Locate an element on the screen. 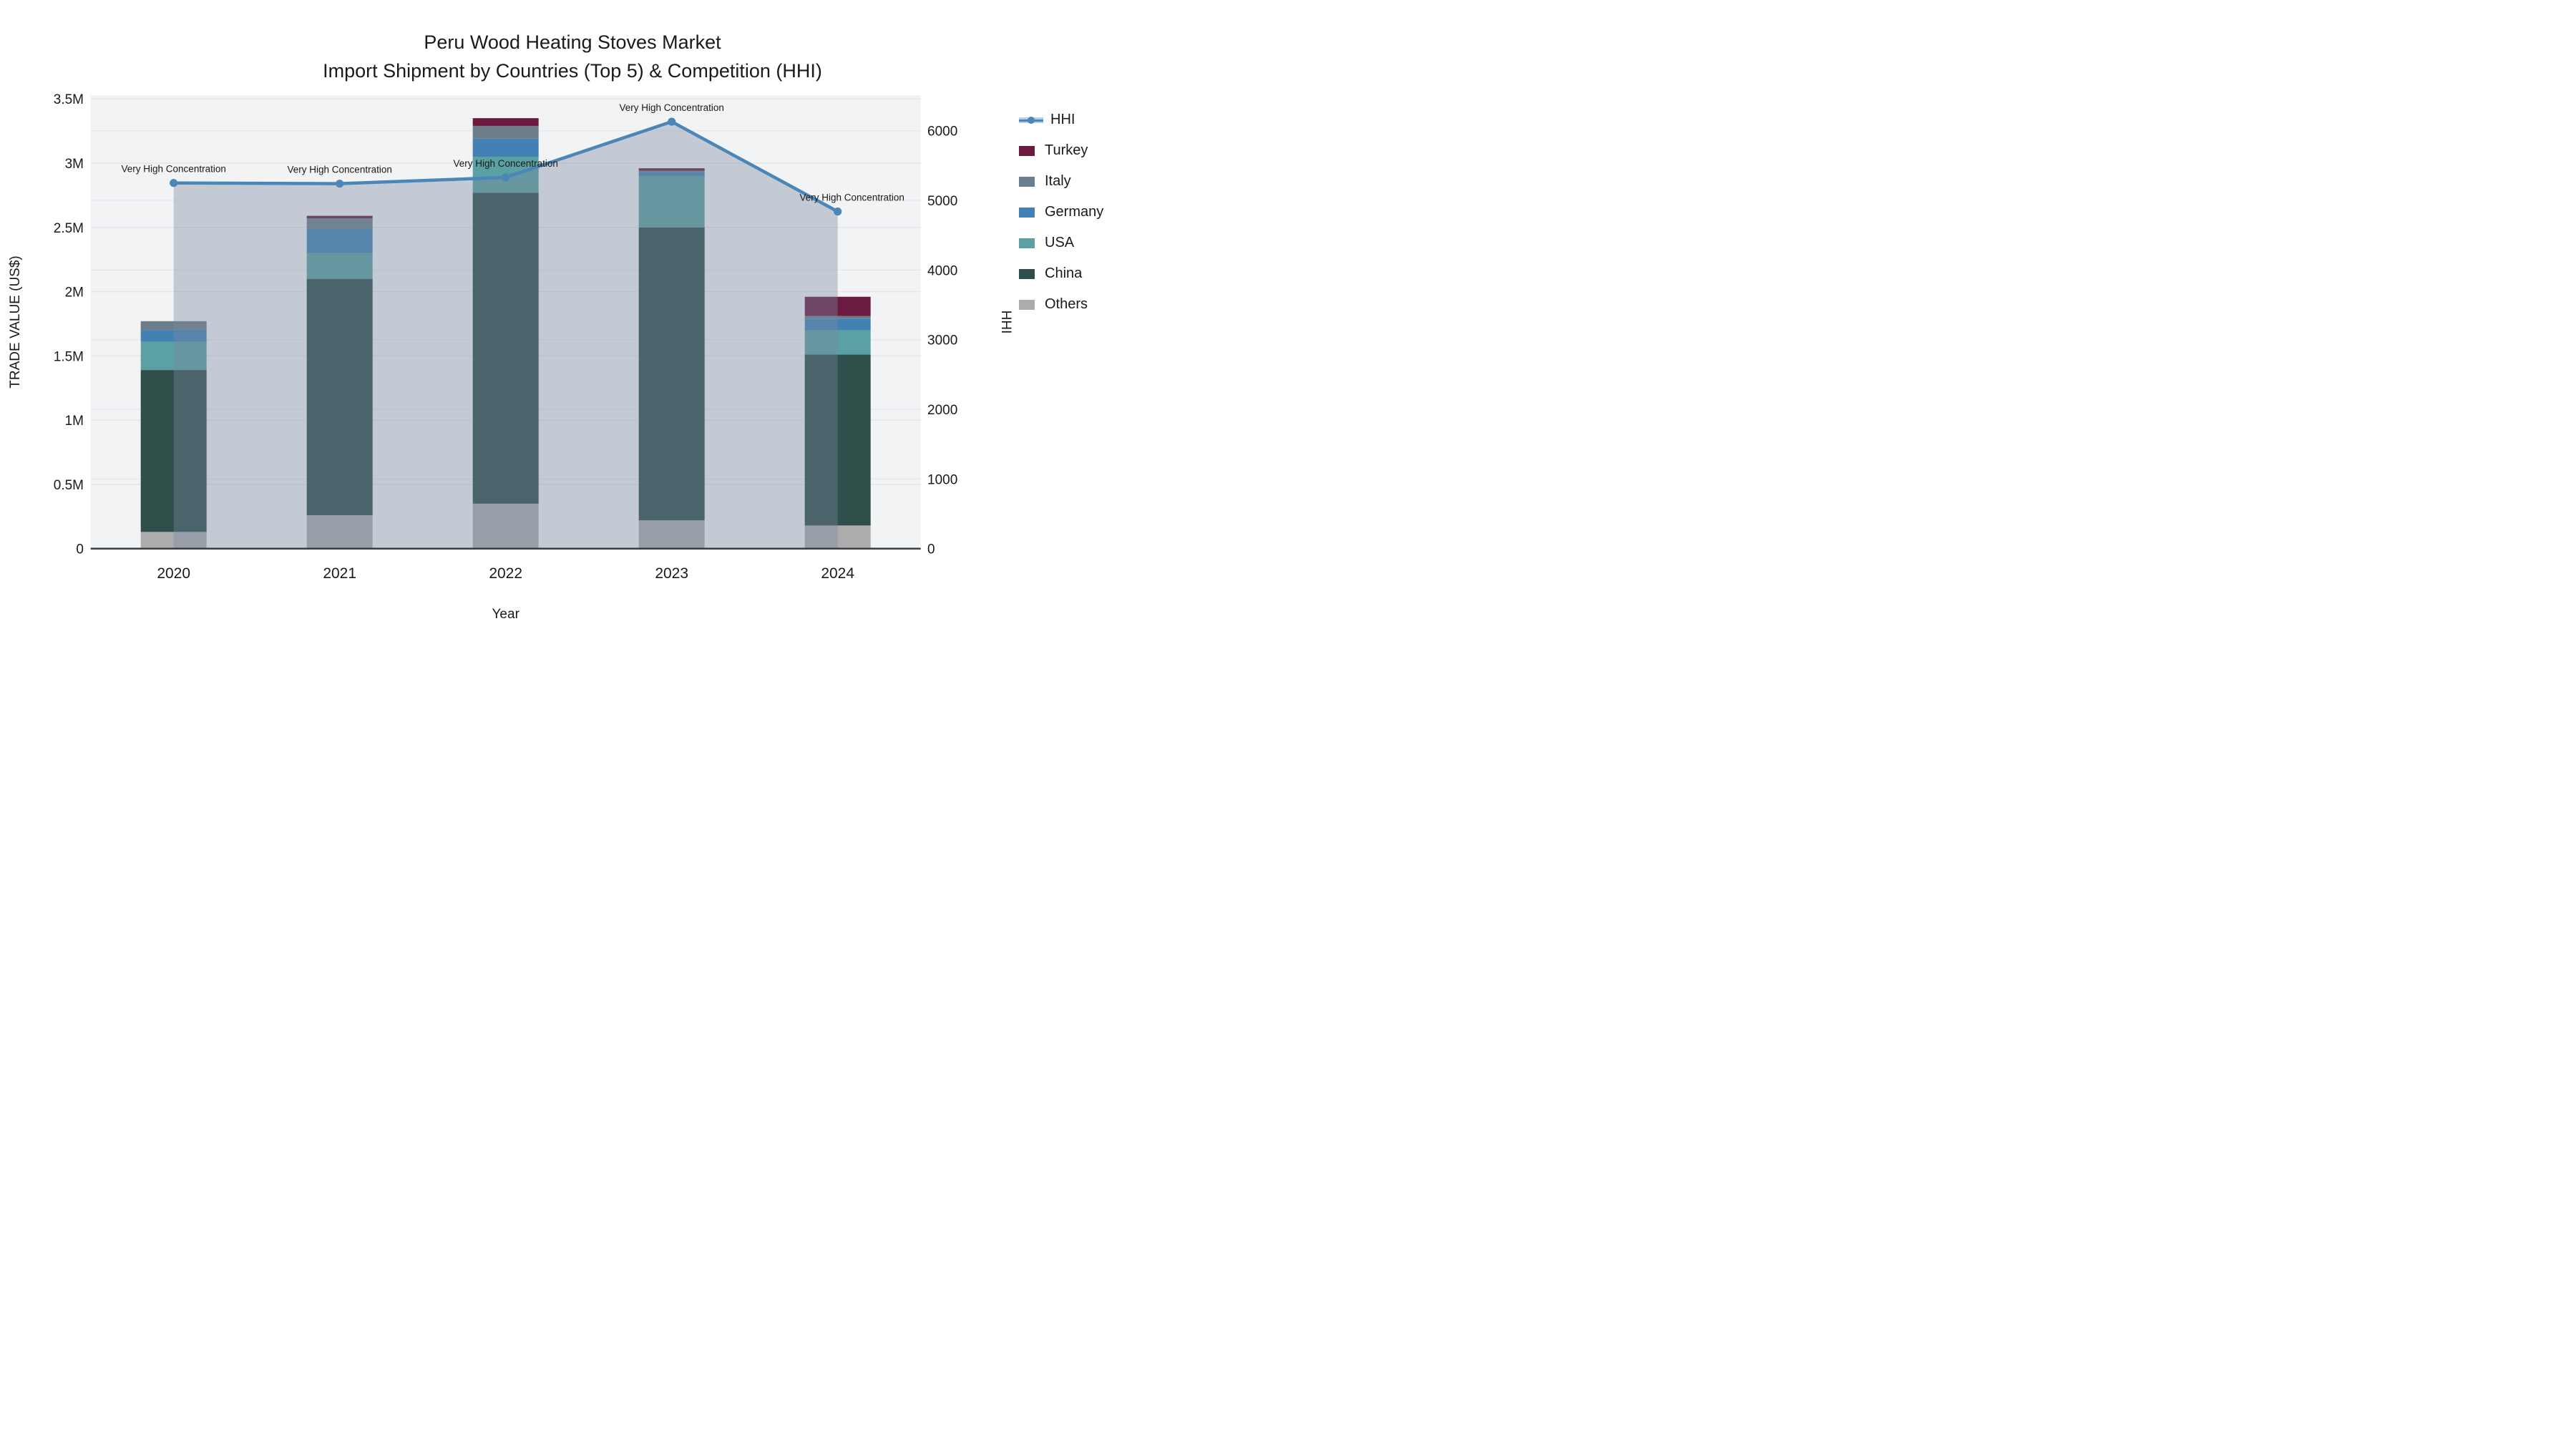  y-axis-right-ticks: 0 1000 2000 3000 4000 5000 6000 is located at coordinates (942, 341).